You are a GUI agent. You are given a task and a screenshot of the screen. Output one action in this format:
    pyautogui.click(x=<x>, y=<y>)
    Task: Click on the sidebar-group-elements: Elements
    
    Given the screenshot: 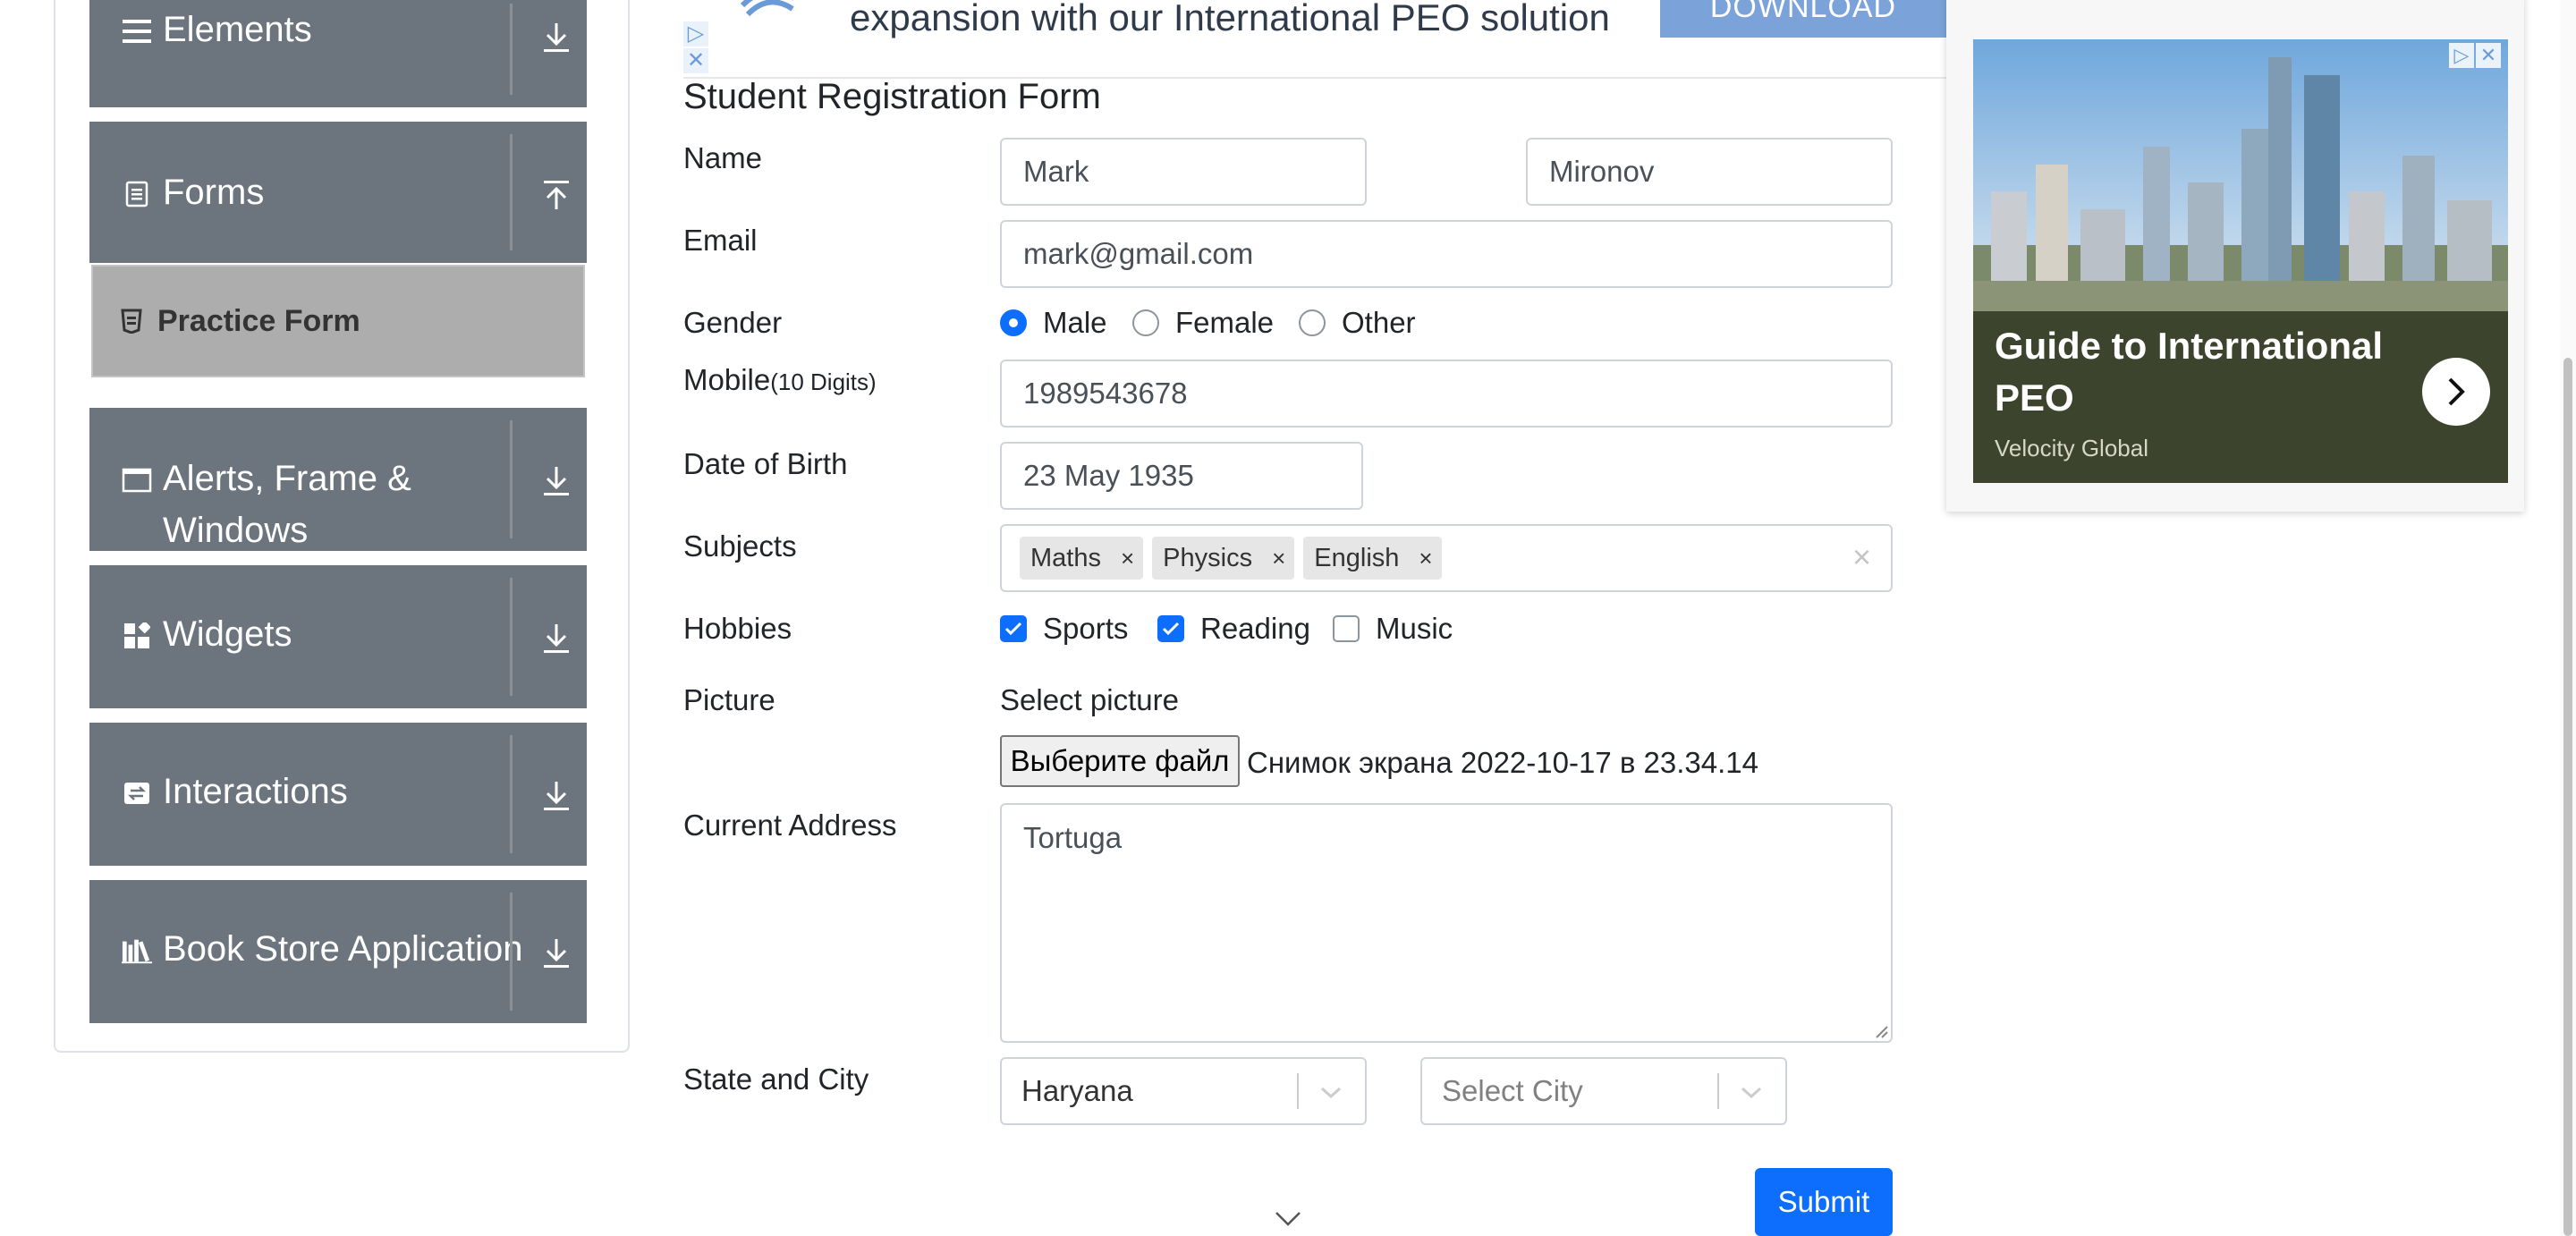 What is the action you would take?
    pyautogui.click(x=338, y=53)
    